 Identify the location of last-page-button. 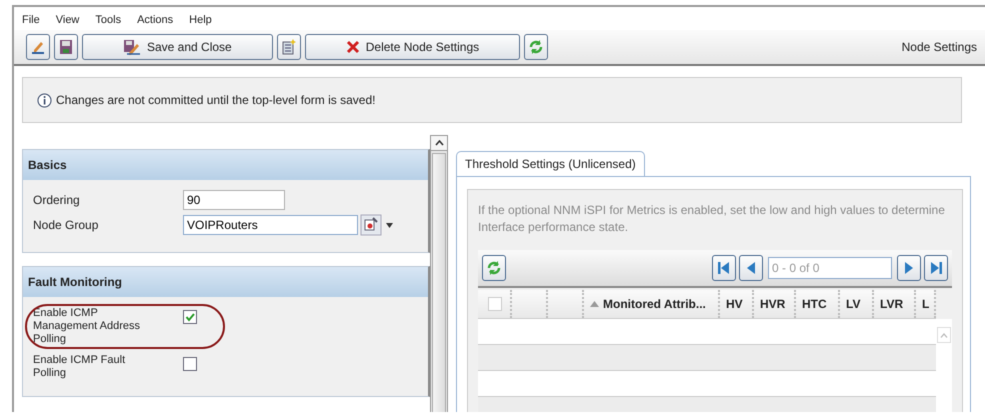
(936, 268).